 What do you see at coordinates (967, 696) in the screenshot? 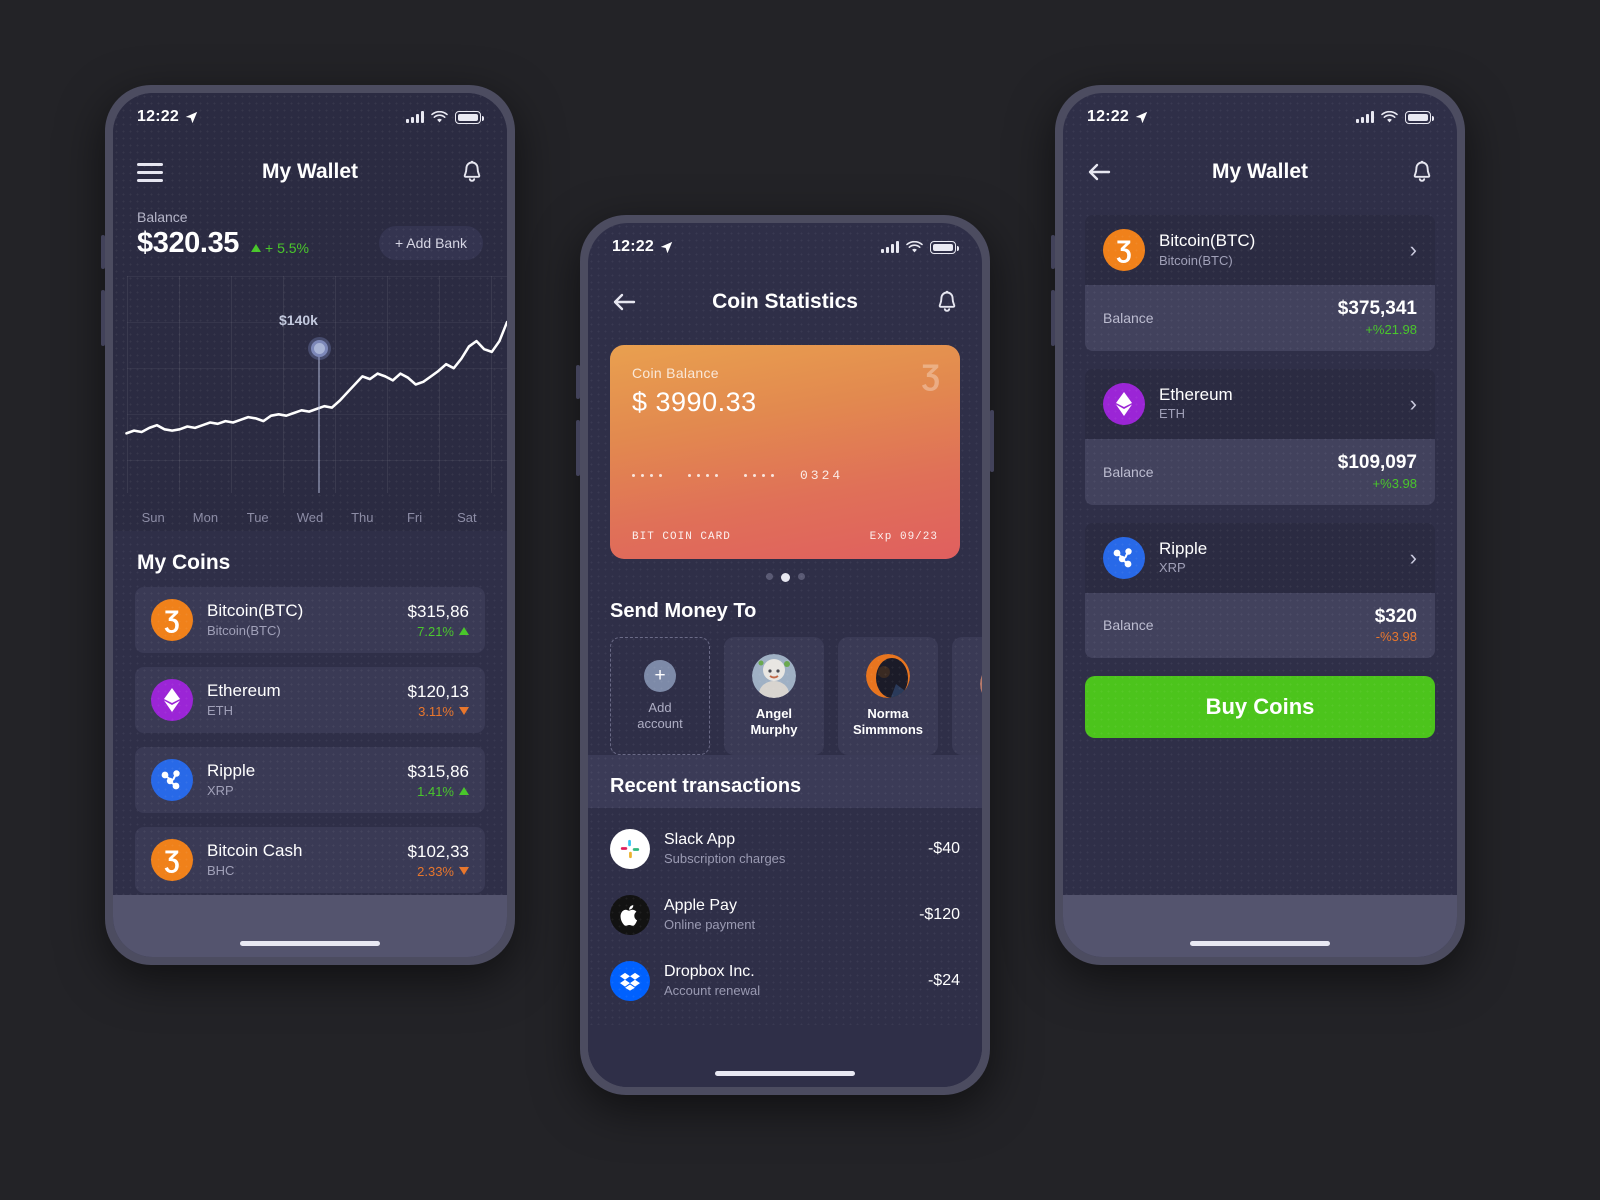
I see `contact-card: Pr` at bounding box center [967, 696].